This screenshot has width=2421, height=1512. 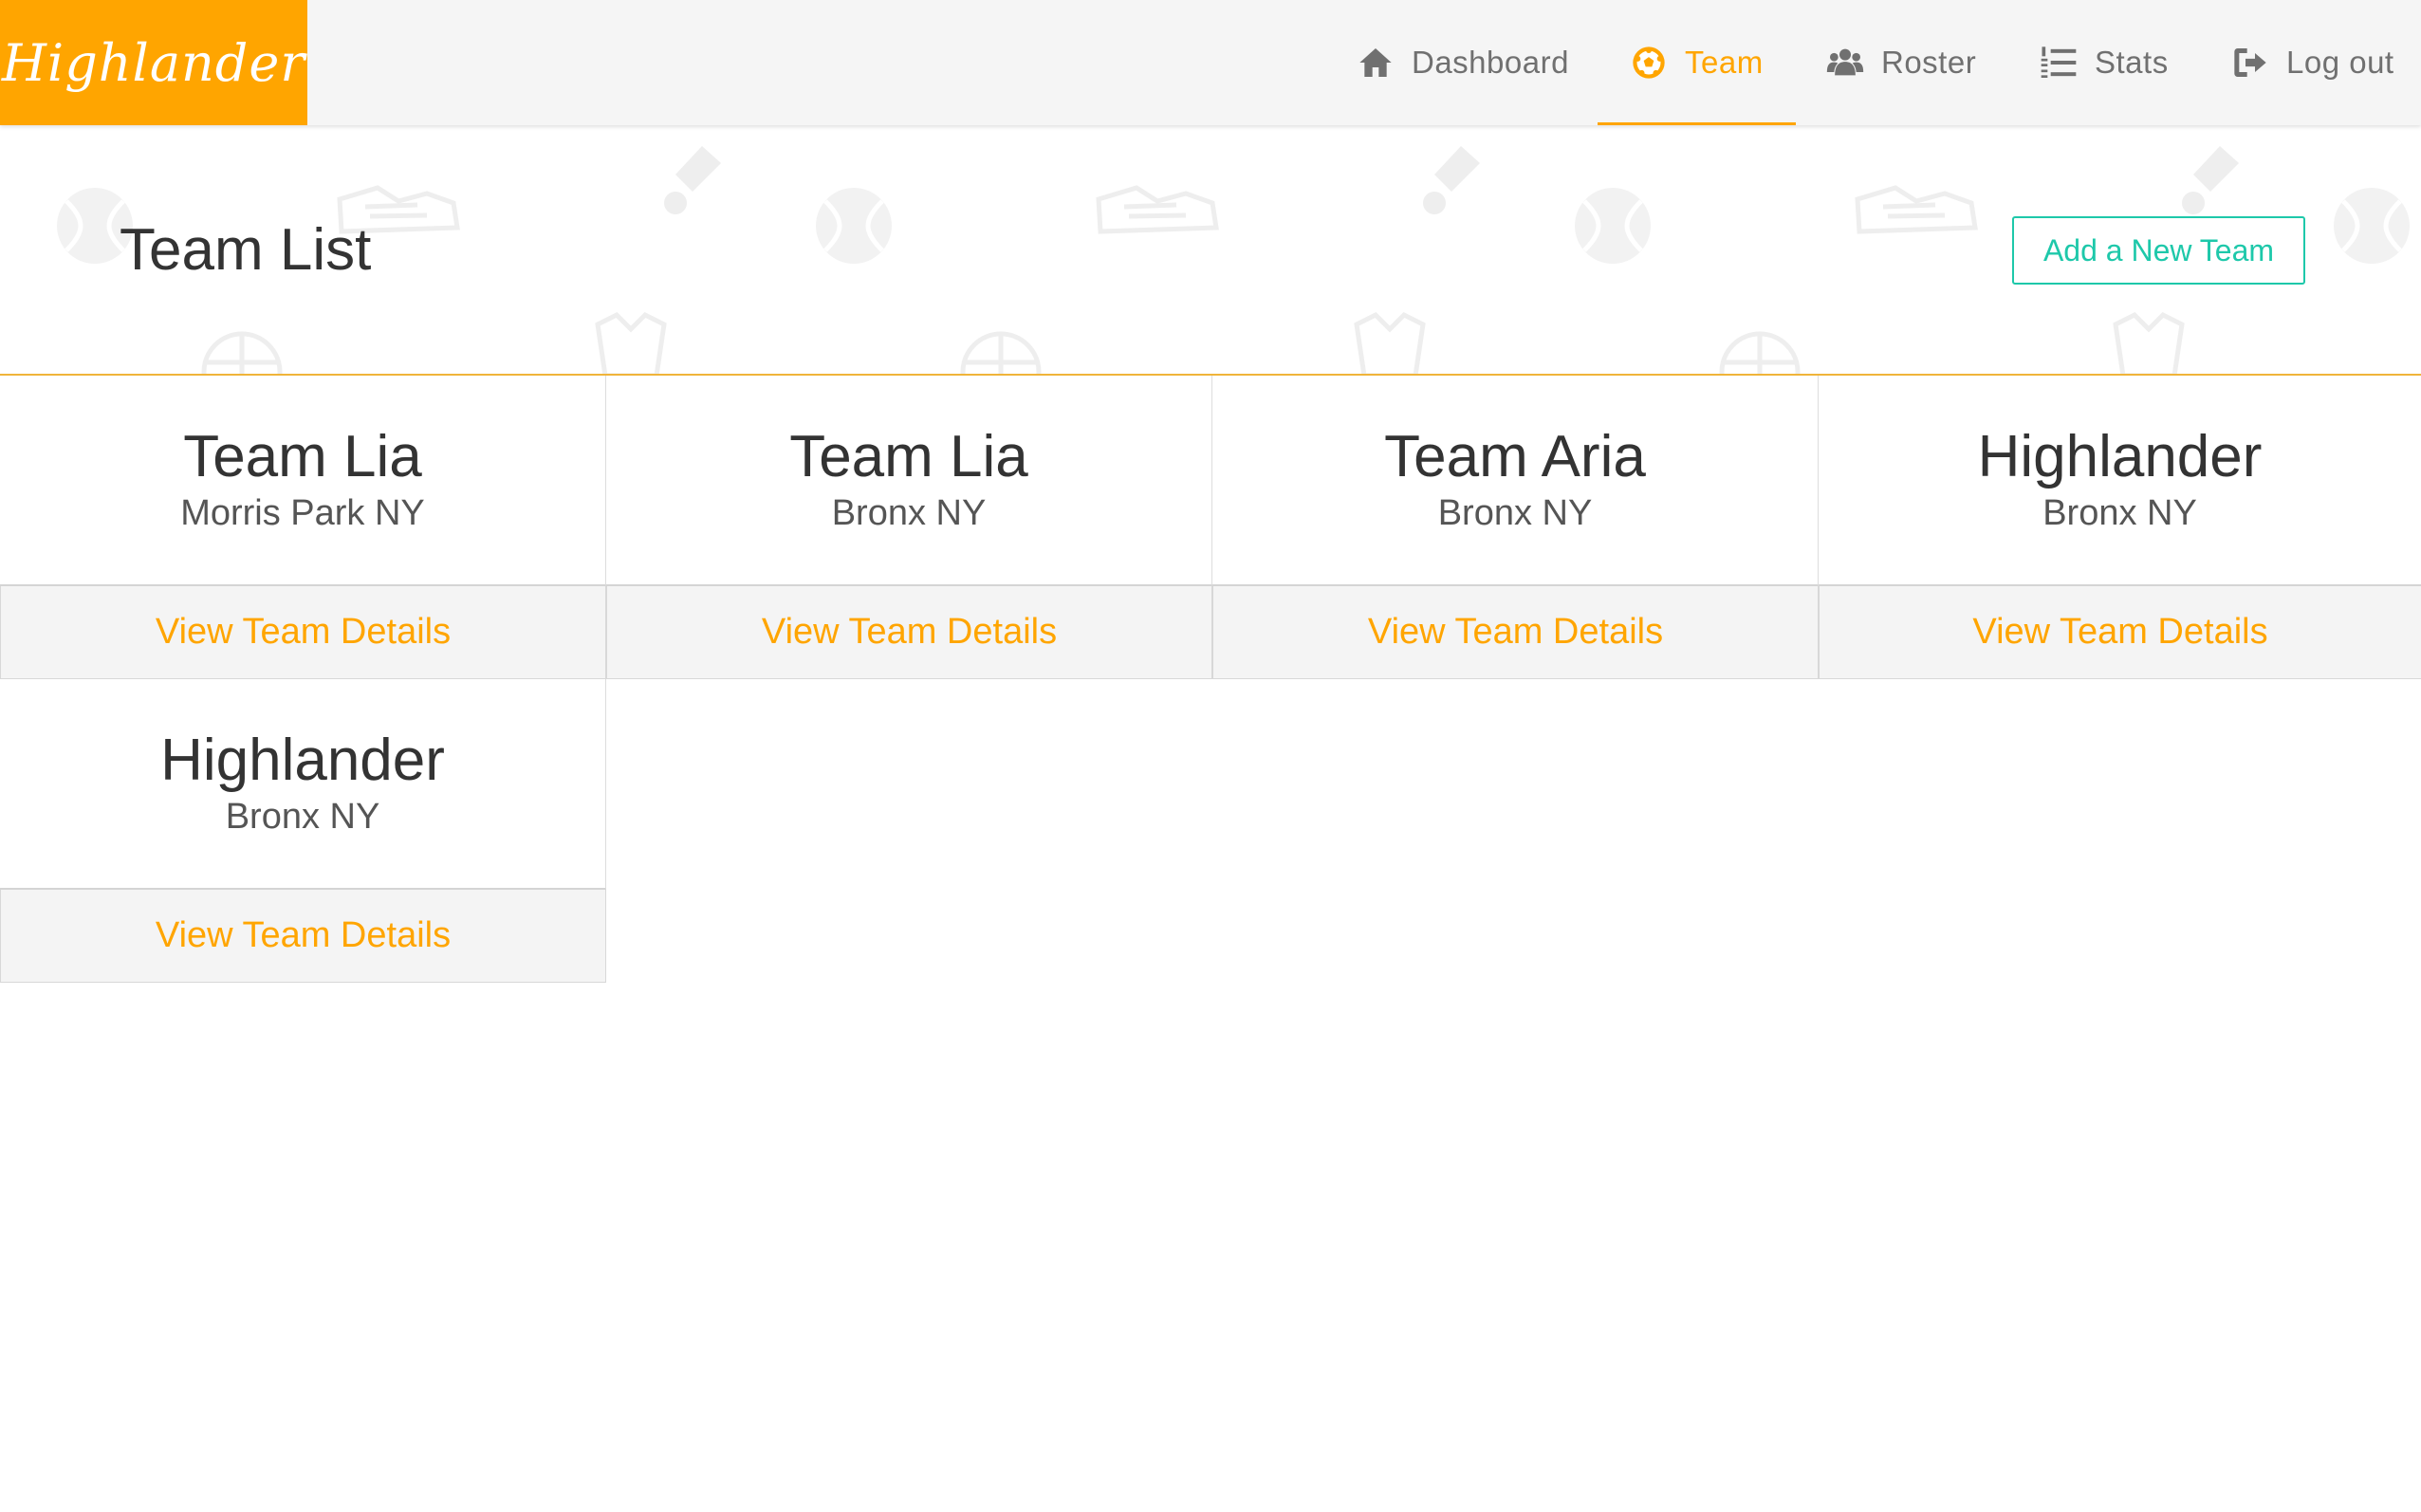 I want to click on soccer-ball-icon, so click(x=1649, y=62).